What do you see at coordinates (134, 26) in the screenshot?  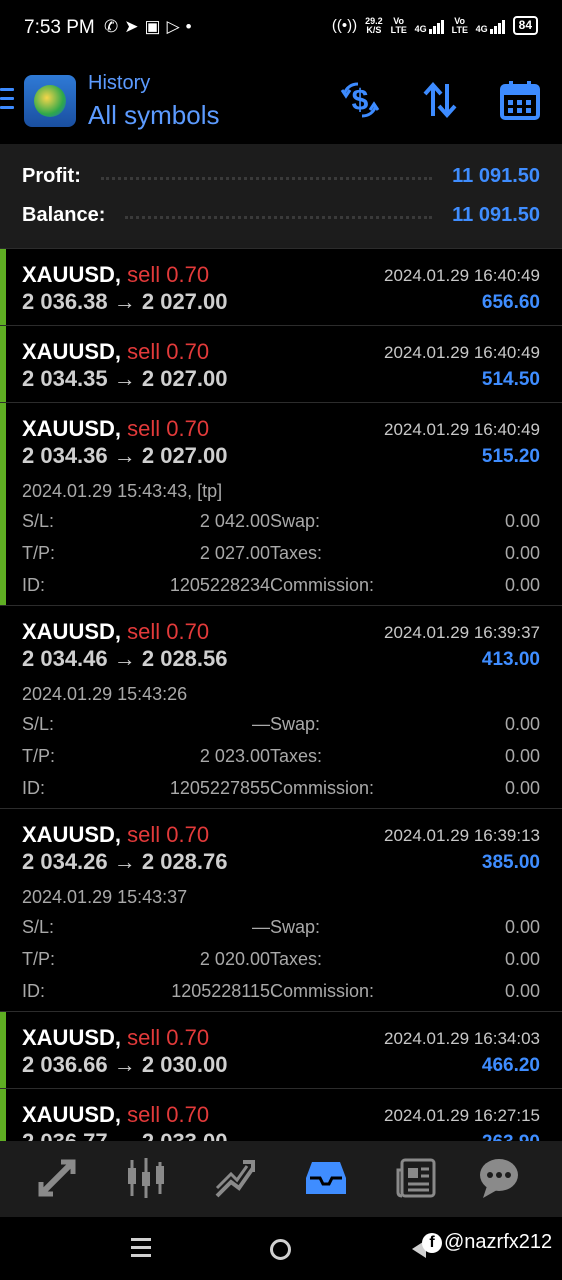 I see `telegram-icon: ➤` at bounding box center [134, 26].